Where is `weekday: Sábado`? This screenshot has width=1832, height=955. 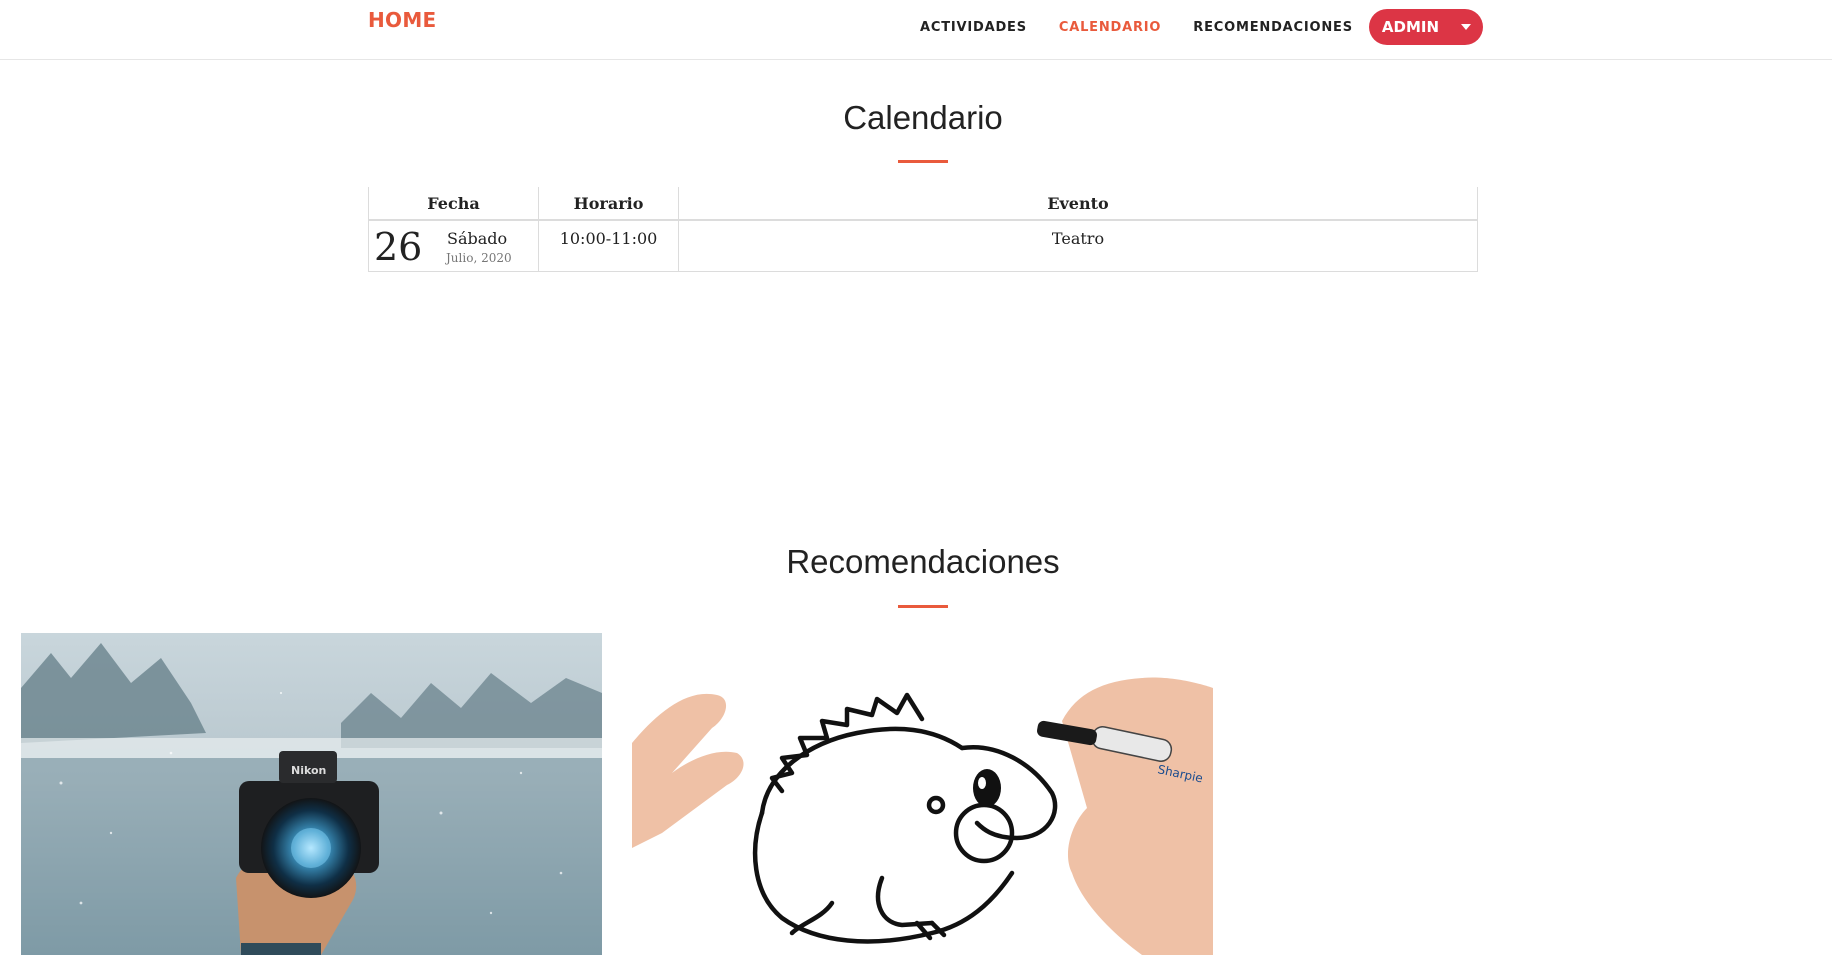 weekday: Sábado is located at coordinates (477, 238).